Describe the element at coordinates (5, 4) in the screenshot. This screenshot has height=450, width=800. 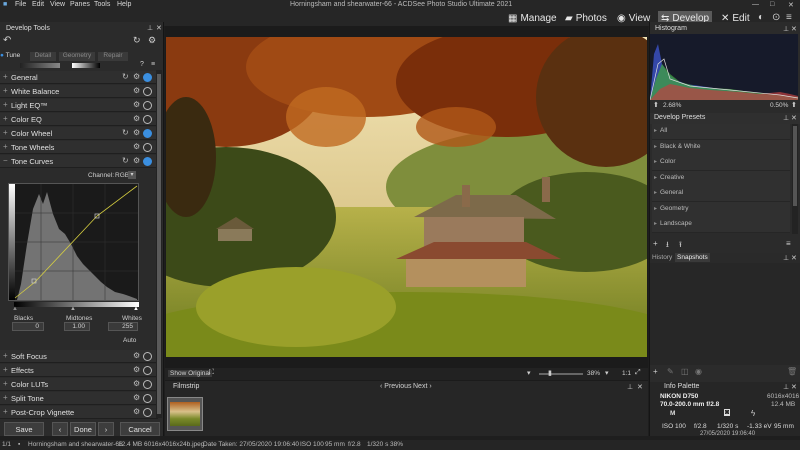
I see `app-icon: ■` at that location.